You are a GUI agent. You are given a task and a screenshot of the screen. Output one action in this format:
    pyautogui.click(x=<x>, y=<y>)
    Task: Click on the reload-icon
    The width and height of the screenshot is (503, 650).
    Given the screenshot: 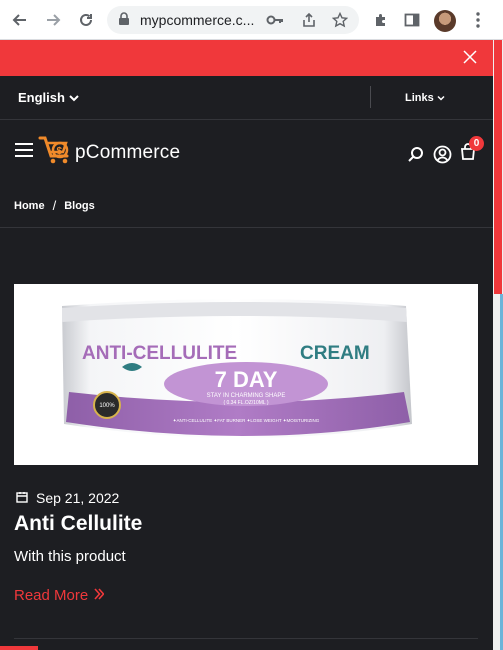 What is the action you would take?
    pyautogui.click(x=86, y=20)
    